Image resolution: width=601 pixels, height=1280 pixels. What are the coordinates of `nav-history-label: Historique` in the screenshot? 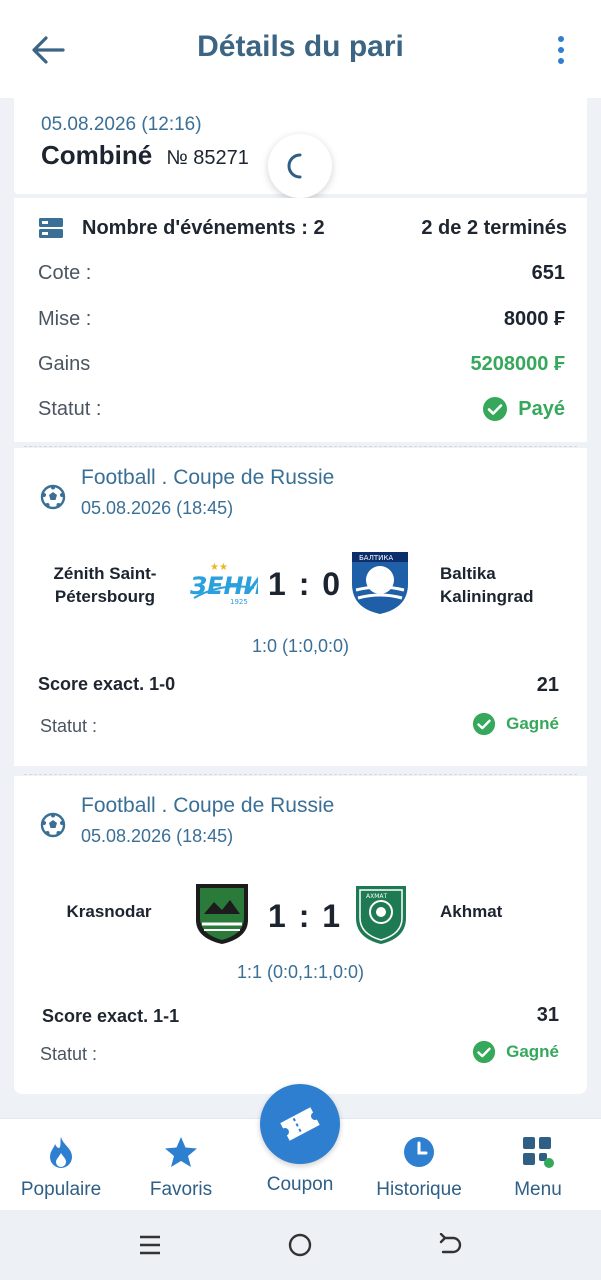 It's located at (419, 1189).